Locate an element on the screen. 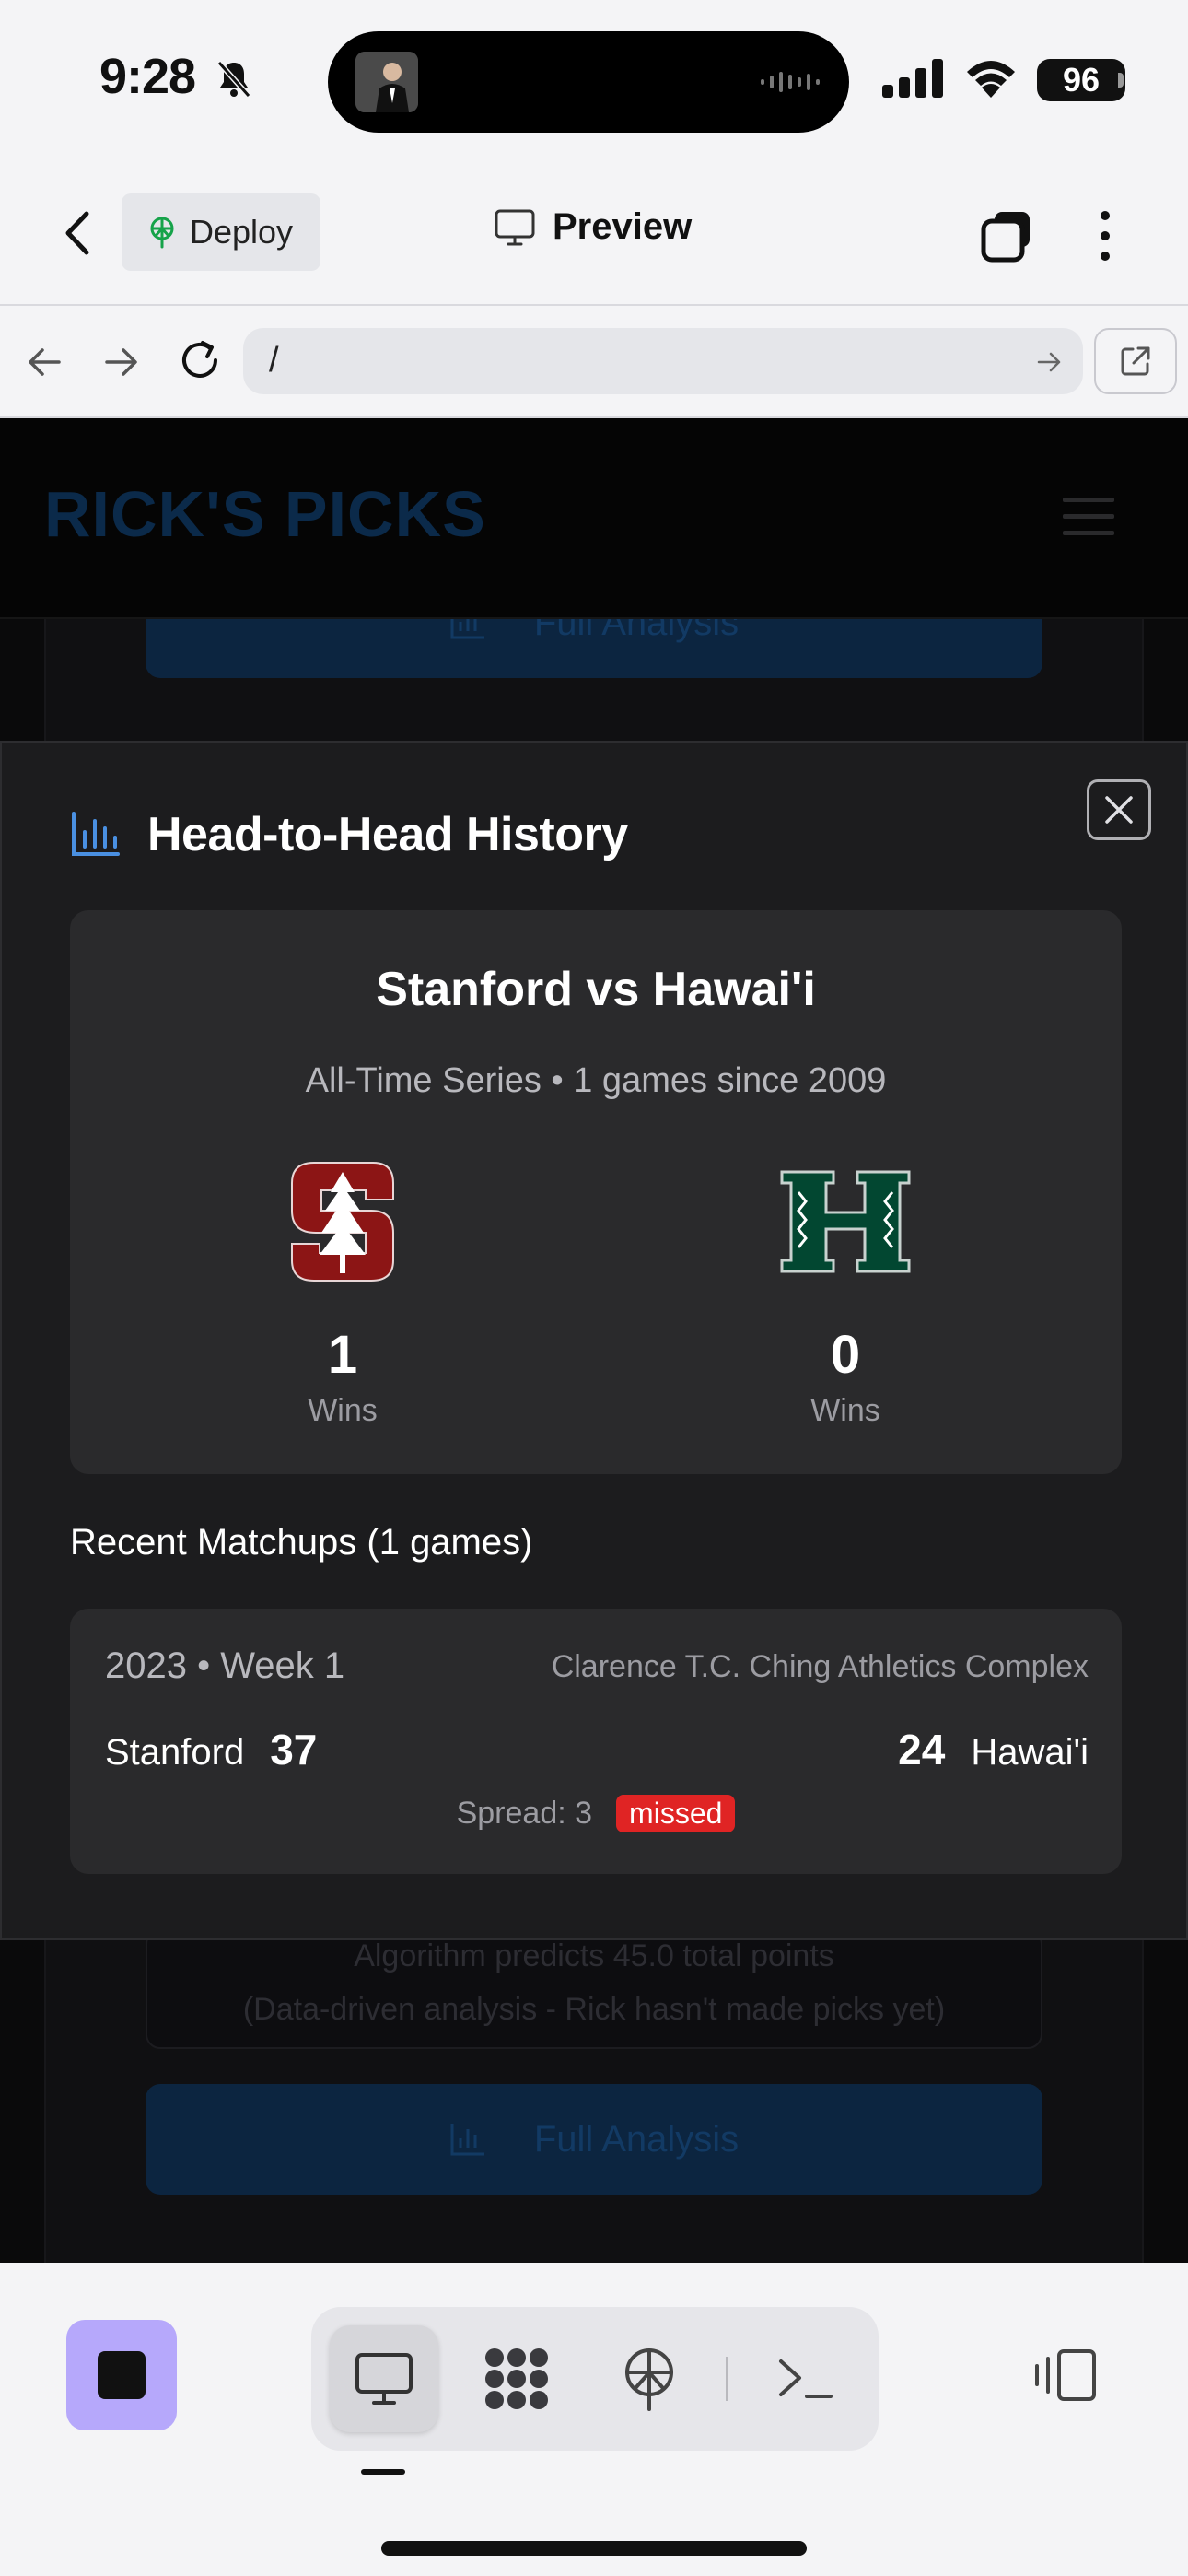 The width and height of the screenshot is (1188, 2576). tool-terminal is located at coordinates (805, 2378).